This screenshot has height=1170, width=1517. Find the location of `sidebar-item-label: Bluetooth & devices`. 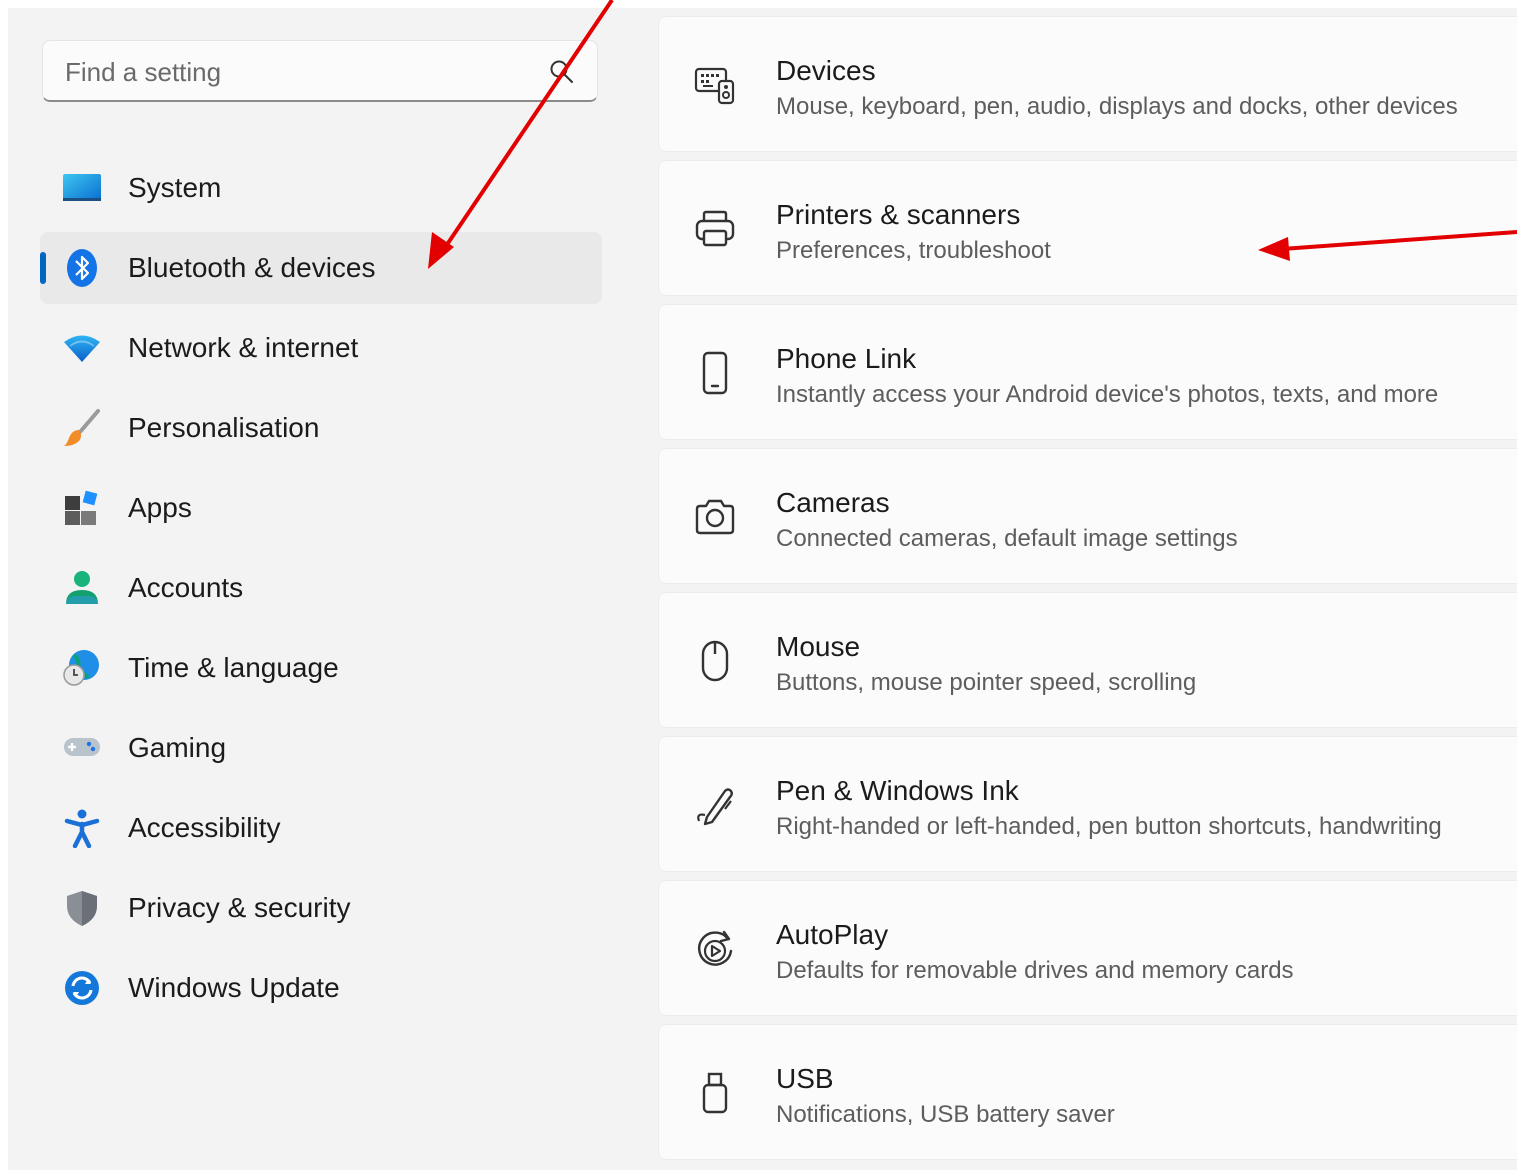

sidebar-item-label: Bluetooth & devices is located at coordinates (252, 267).